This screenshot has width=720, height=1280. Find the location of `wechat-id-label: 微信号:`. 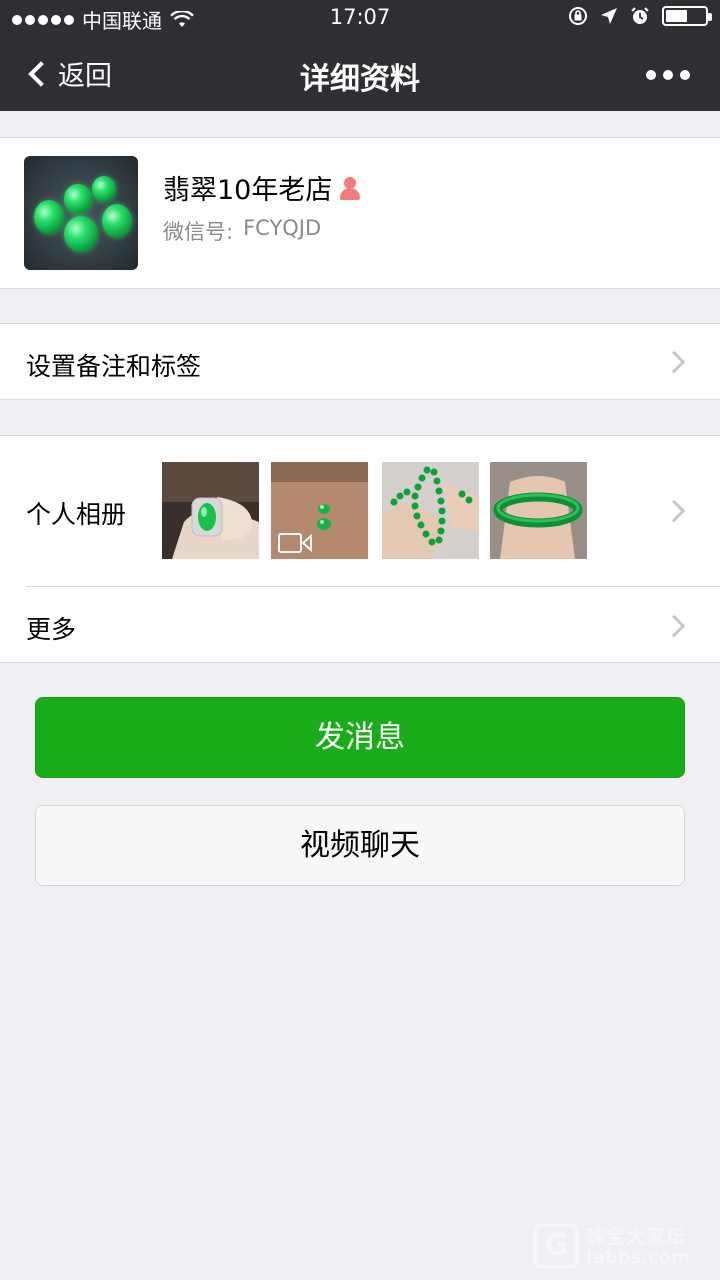

wechat-id-label: 微信号: is located at coordinates (198, 232).